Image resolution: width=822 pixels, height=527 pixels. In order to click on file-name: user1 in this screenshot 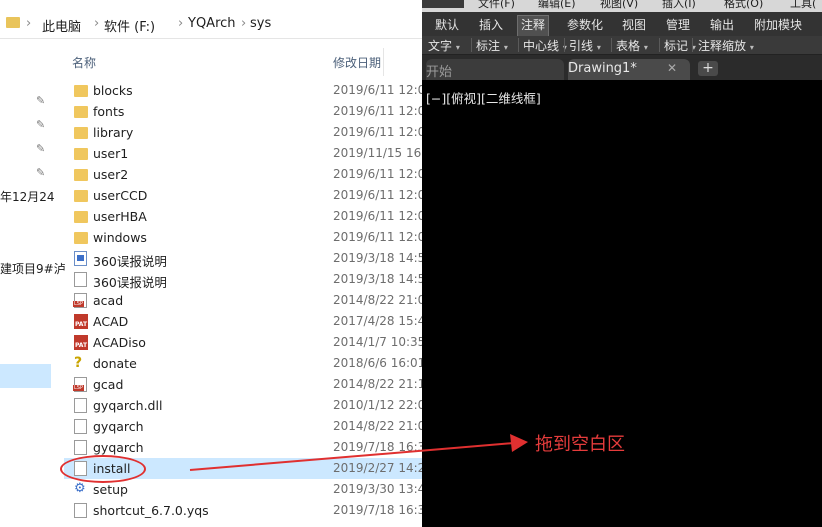, I will do `click(111, 153)`.